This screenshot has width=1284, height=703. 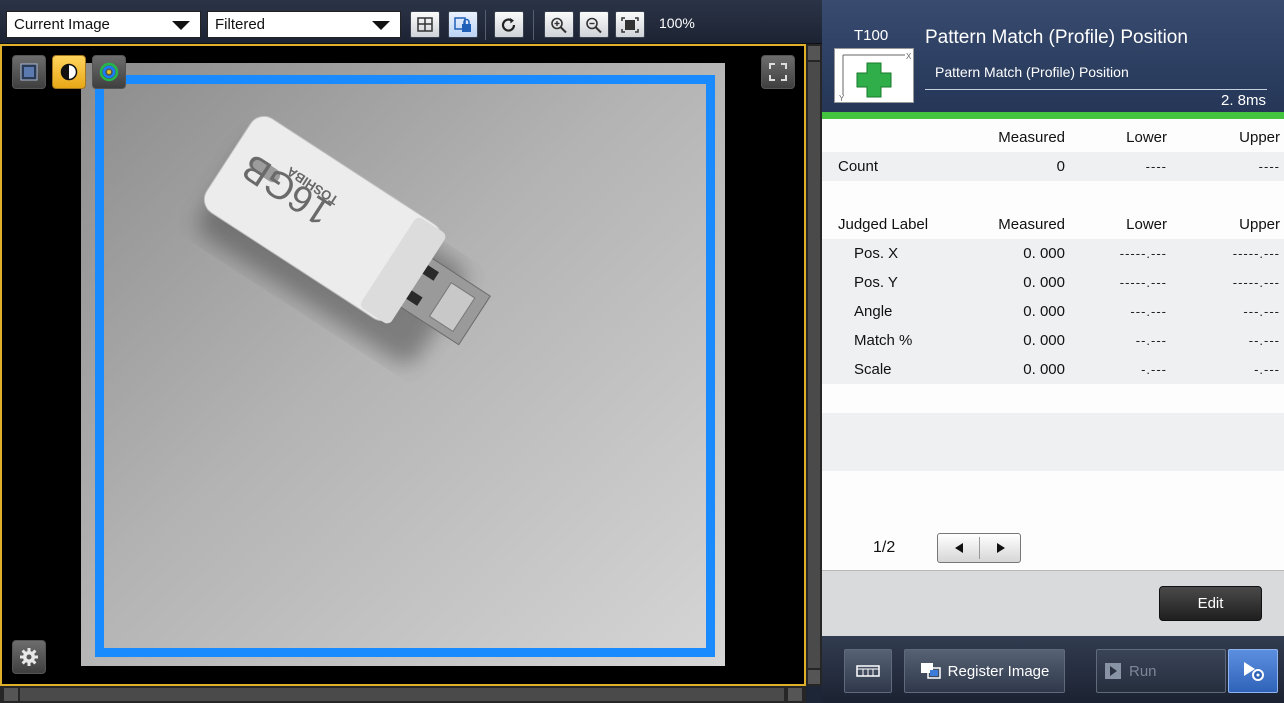 I want to click on tool-id: T100, so click(x=871, y=35).